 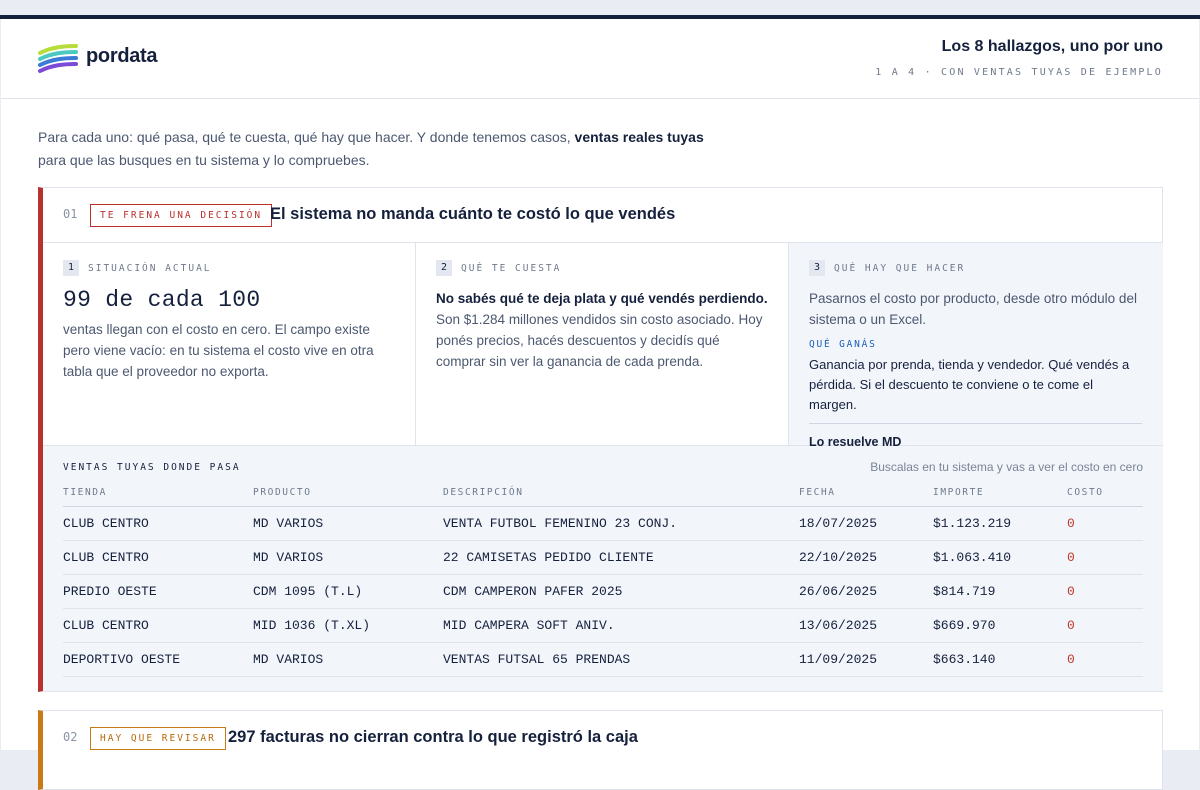 I want to click on brand-name: pordata, so click(x=122, y=56).